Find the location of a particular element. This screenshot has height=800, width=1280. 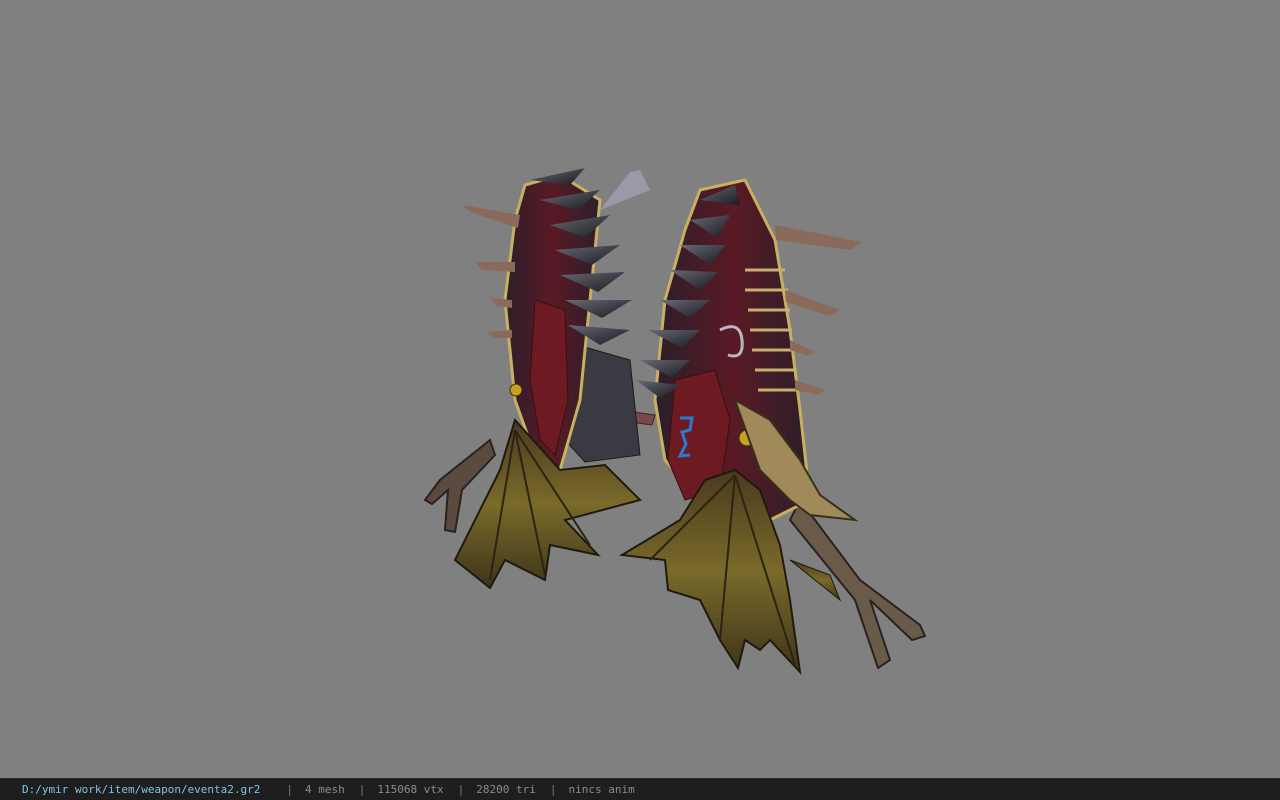

vertex-count: 115068 vtx is located at coordinates (410, 789).